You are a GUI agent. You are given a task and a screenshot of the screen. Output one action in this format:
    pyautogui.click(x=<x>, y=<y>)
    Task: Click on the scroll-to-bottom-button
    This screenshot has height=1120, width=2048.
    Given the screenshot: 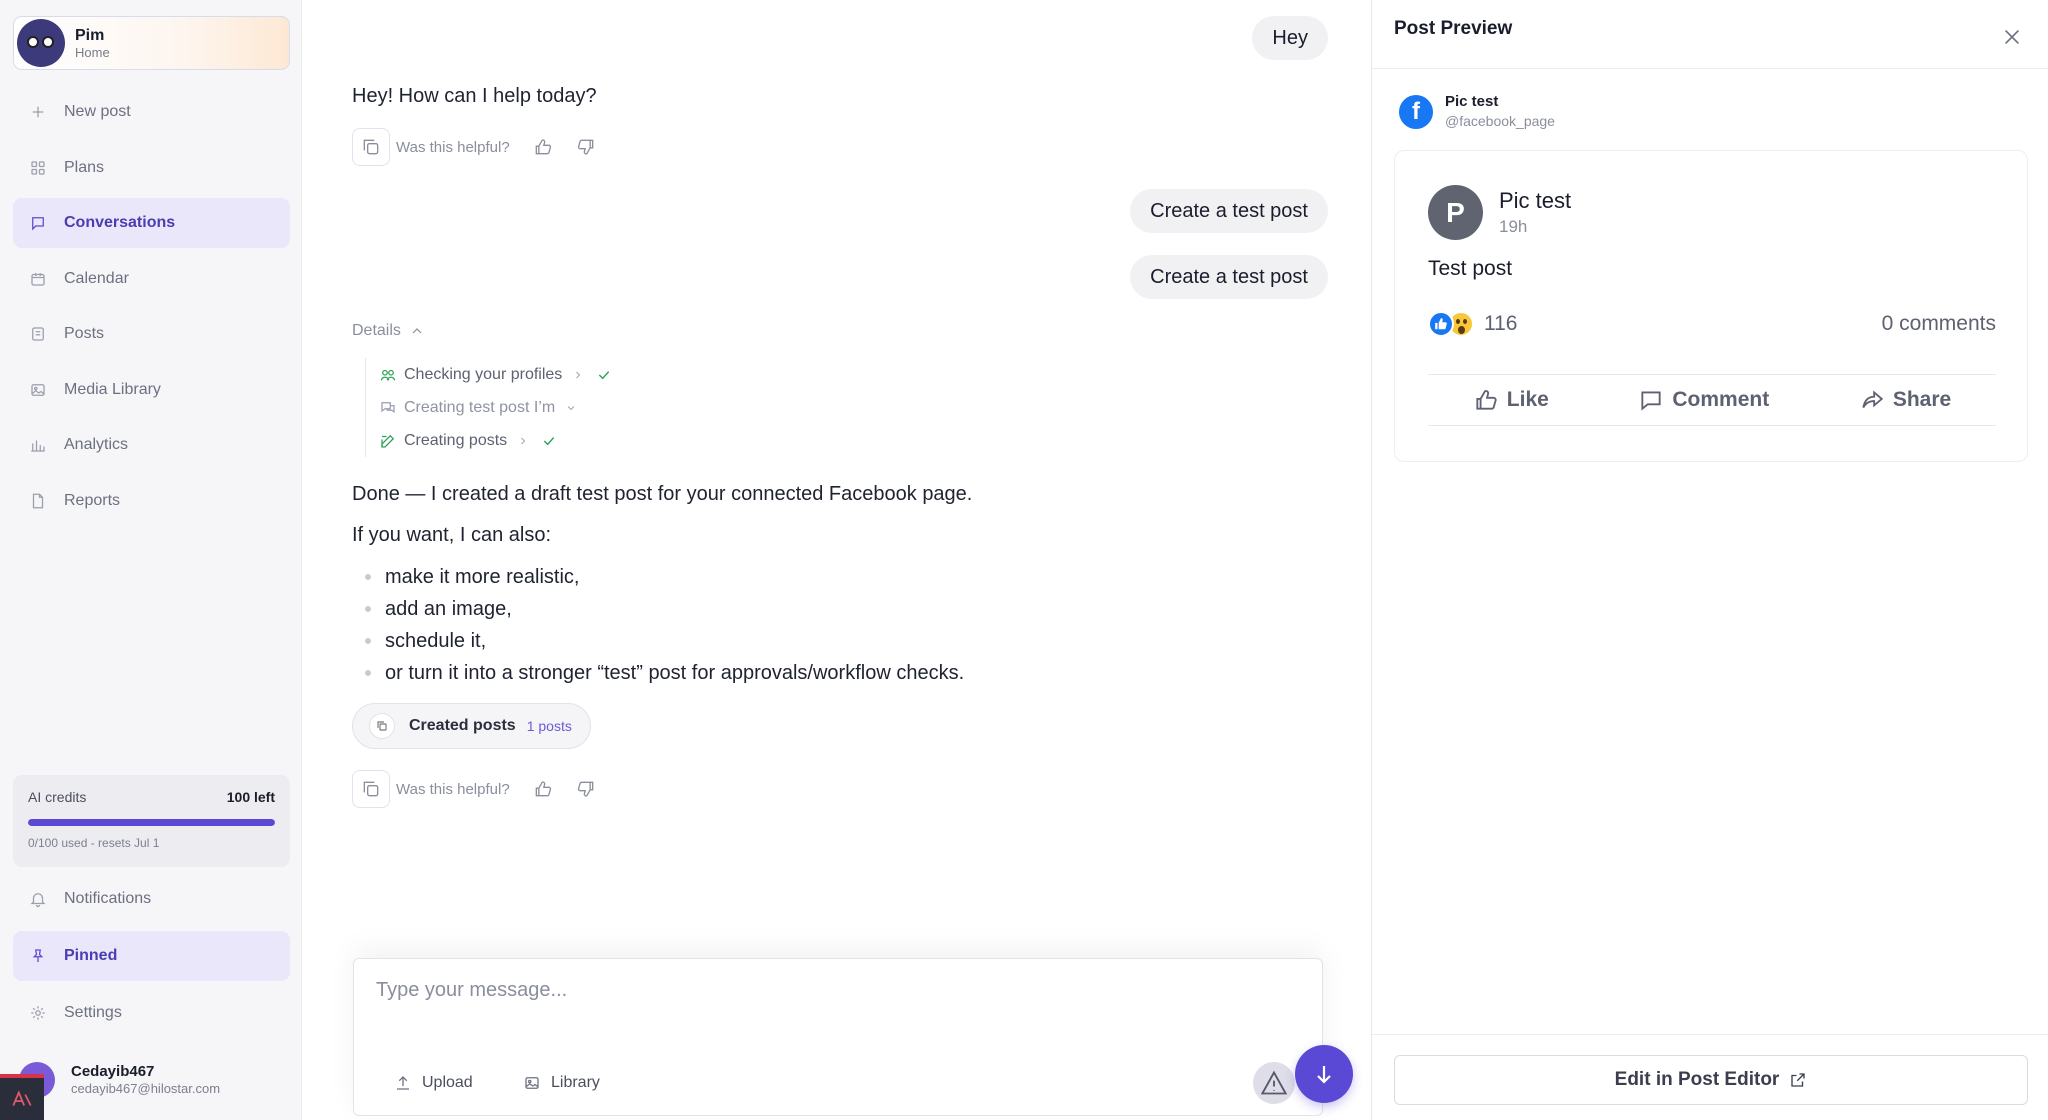 What is the action you would take?
    pyautogui.click(x=1324, y=1074)
    